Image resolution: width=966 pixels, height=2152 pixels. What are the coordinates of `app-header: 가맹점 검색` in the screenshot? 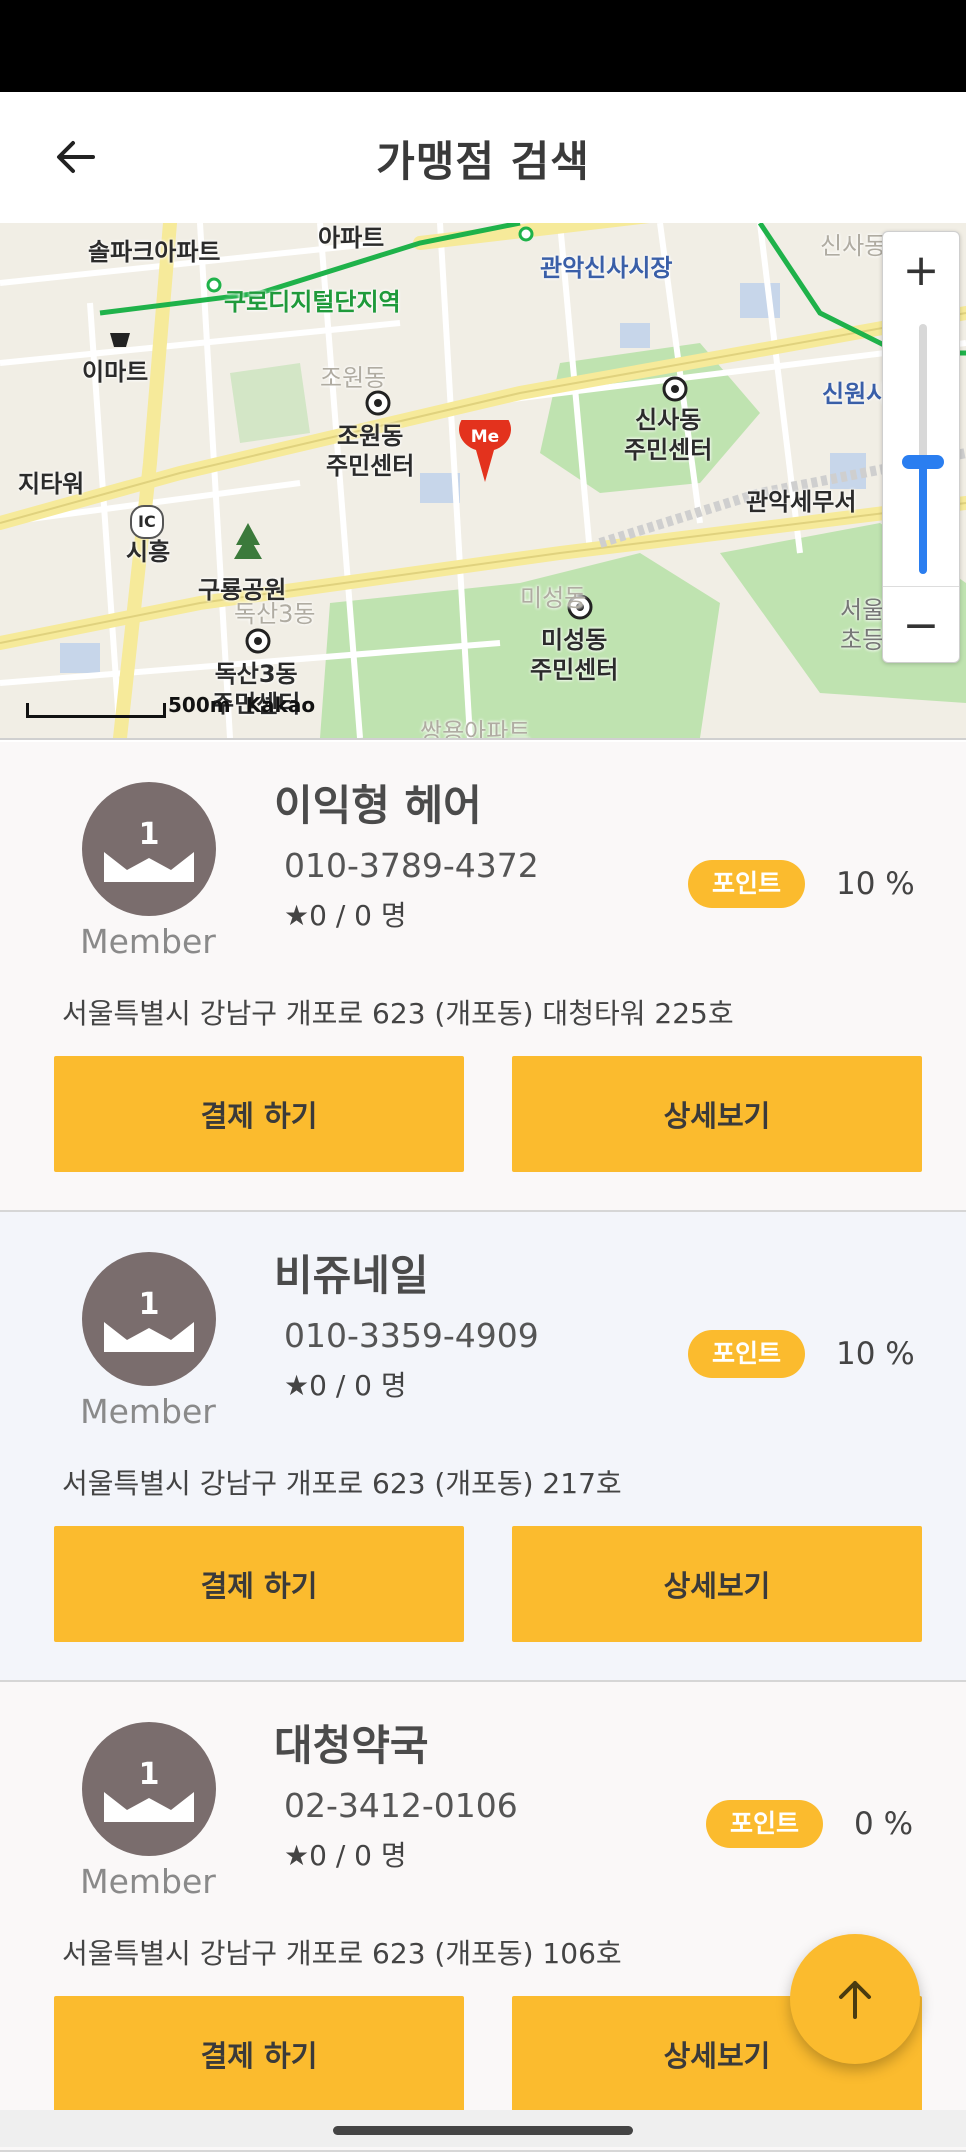 It's located at (483, 158).